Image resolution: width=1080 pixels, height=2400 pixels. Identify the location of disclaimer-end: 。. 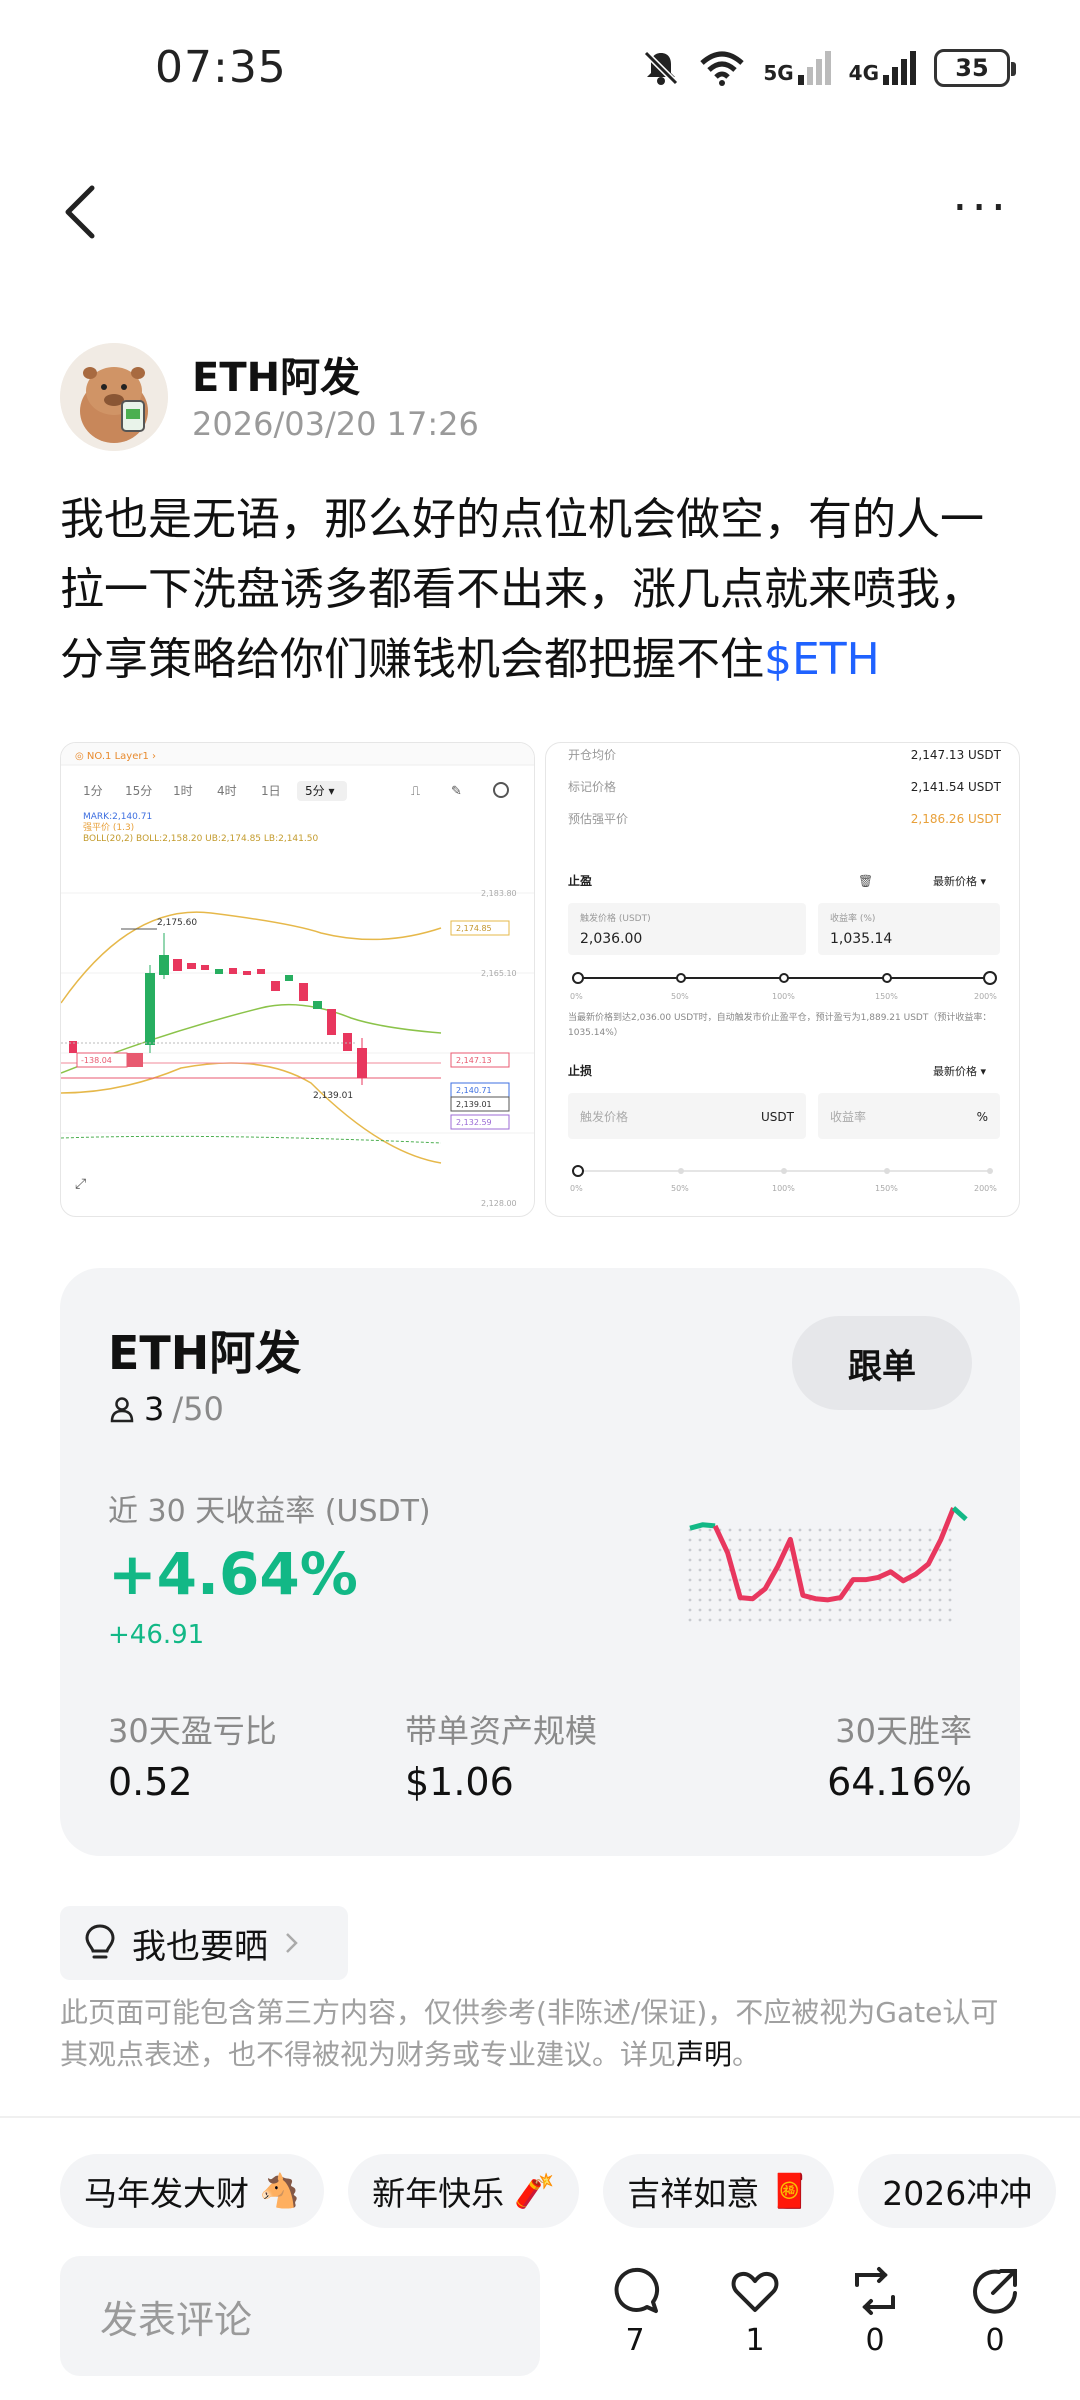
(746, 2054).